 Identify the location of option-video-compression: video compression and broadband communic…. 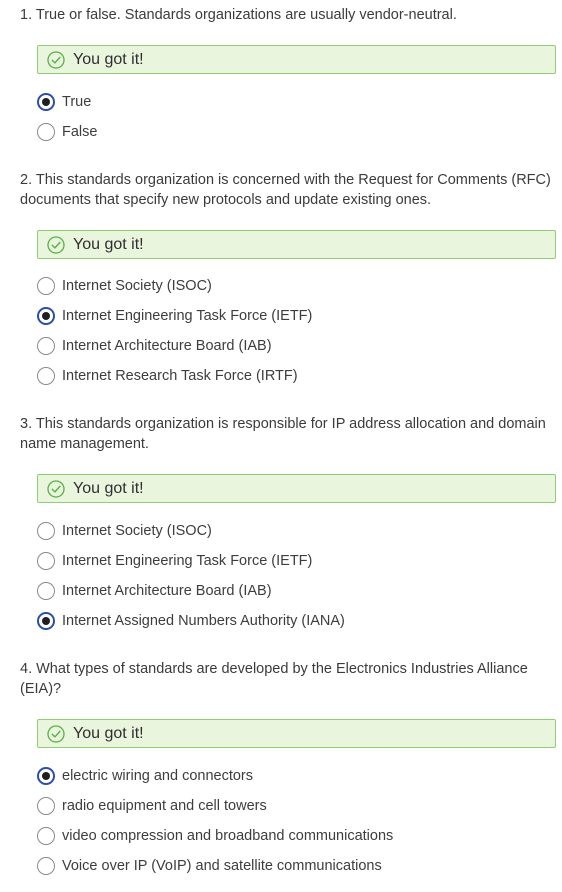
(214, 836).